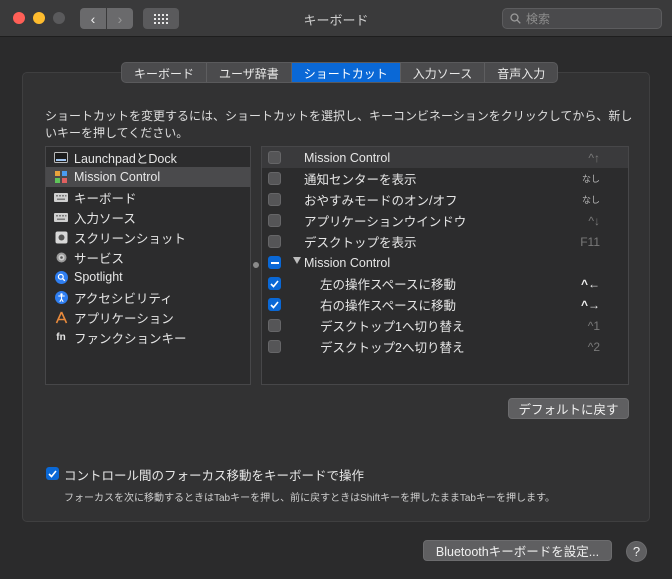 This screenshot has width=672, height=579. What do you see at coordinates (61, 337) in the screenshot?
I see `fn-icon: fn` at bounding box center [61, 337].